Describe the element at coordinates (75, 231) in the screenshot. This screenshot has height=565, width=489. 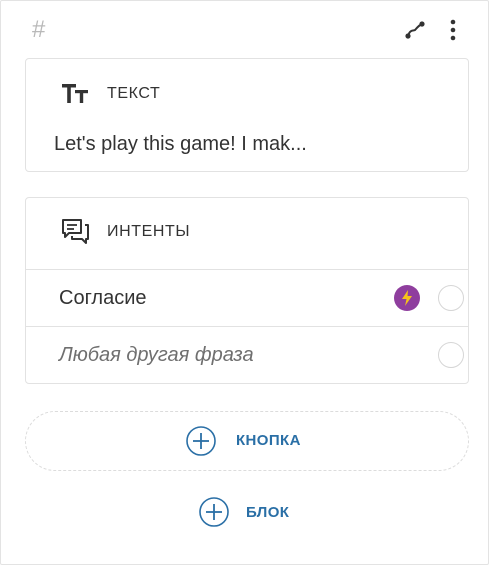
I see `chat-bubbles-icon` at that location.